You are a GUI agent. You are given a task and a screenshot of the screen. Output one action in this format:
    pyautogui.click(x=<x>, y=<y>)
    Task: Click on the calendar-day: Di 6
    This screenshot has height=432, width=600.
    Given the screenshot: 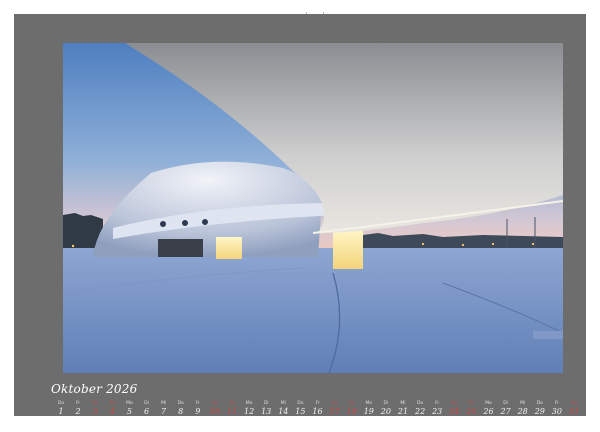 What is the action you would take?
    pyautogui.click(x=147, y=409)
    